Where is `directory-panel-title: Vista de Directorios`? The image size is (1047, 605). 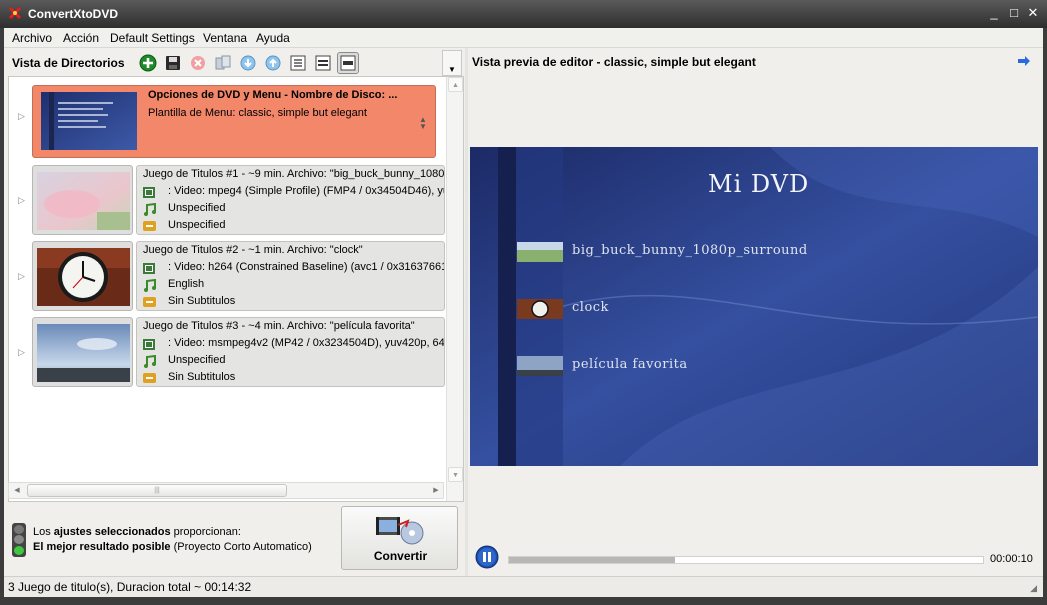 directory-panel-title: Vista de Directorios is located at coordinates (68, 63).